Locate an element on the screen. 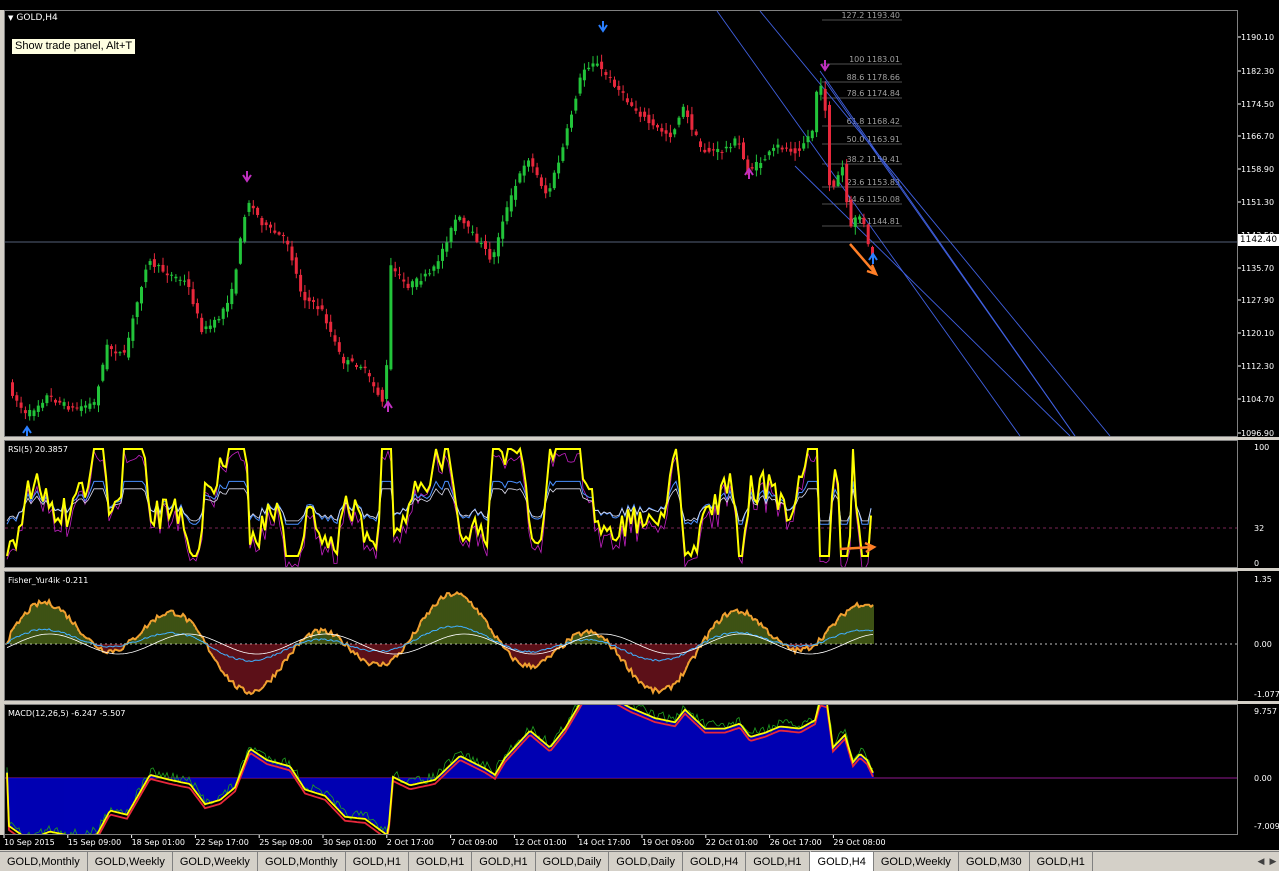  rsi-tick-label: 32 is located at coordinates (1259, 528).